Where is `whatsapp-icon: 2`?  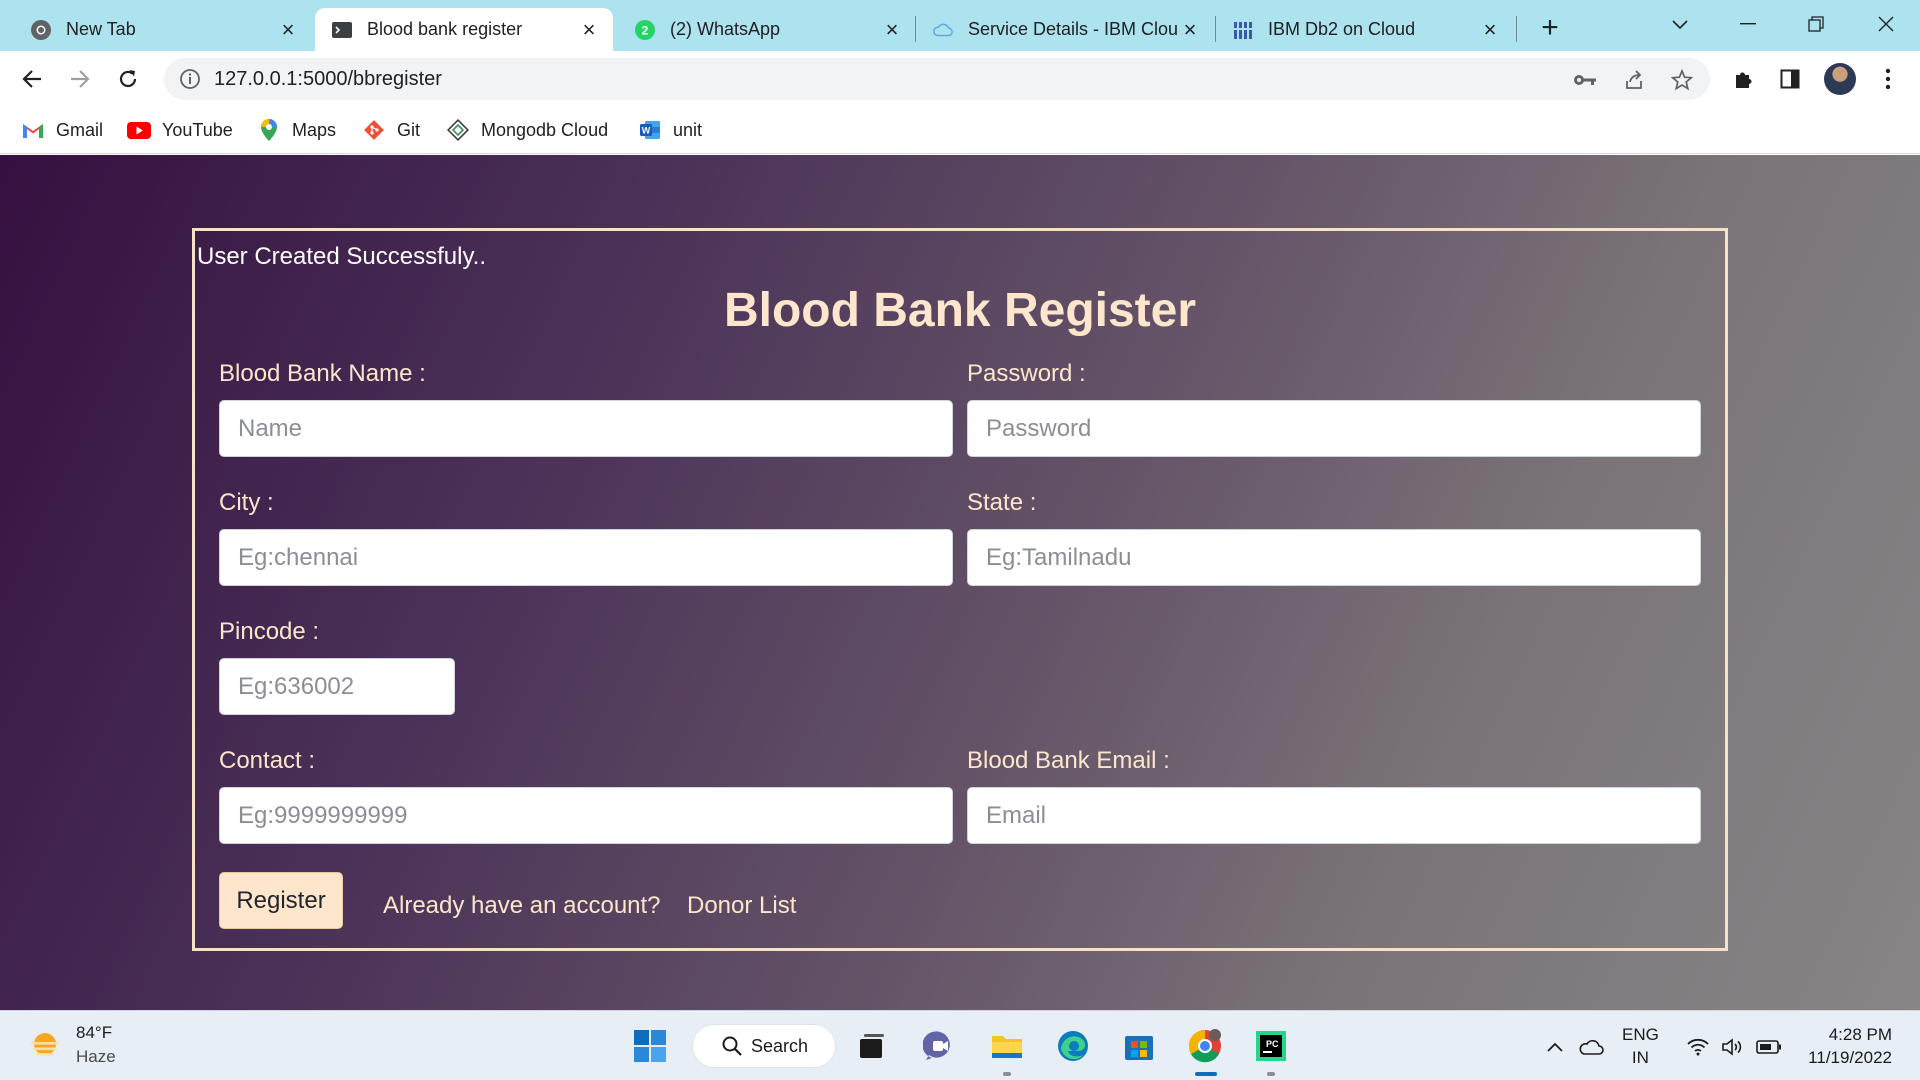
whatsapp-icon: 2 is located at coordinates (645, 30).